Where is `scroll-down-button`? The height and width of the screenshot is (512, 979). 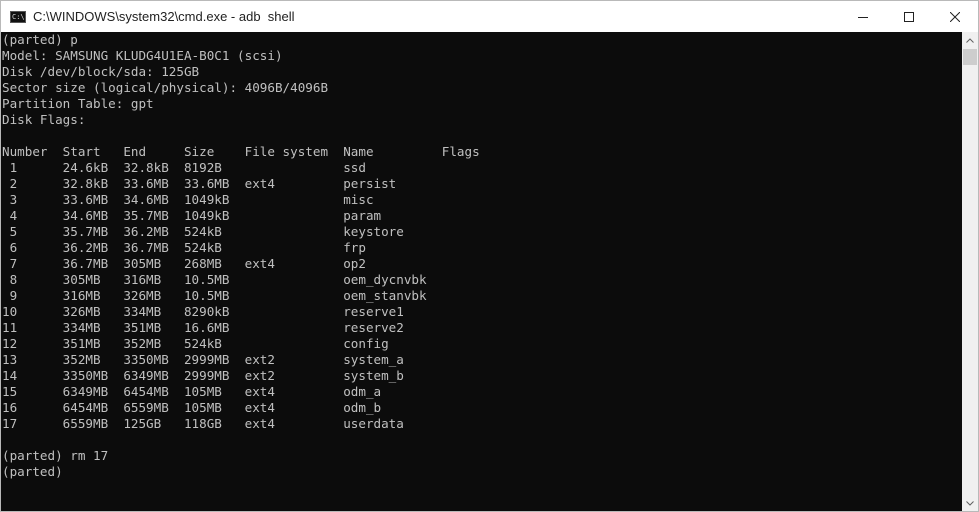
scroll-down-button is located at coordinates (970, 503).